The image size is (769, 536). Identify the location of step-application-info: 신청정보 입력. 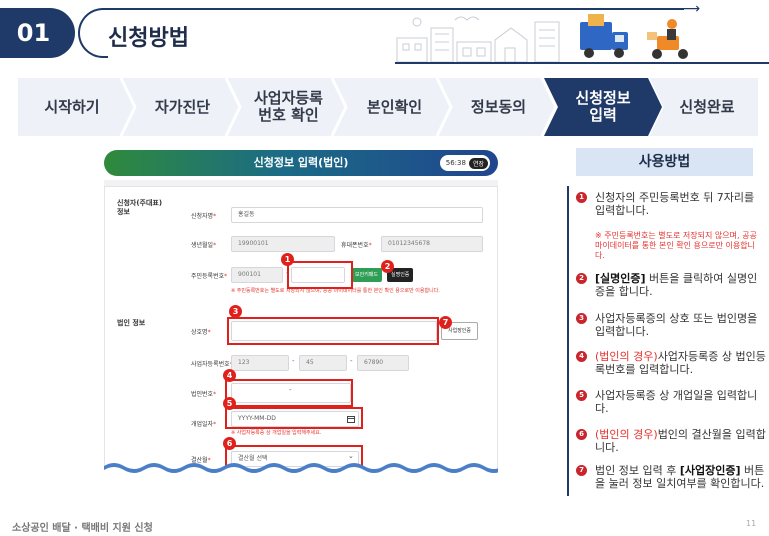
(603, 106).